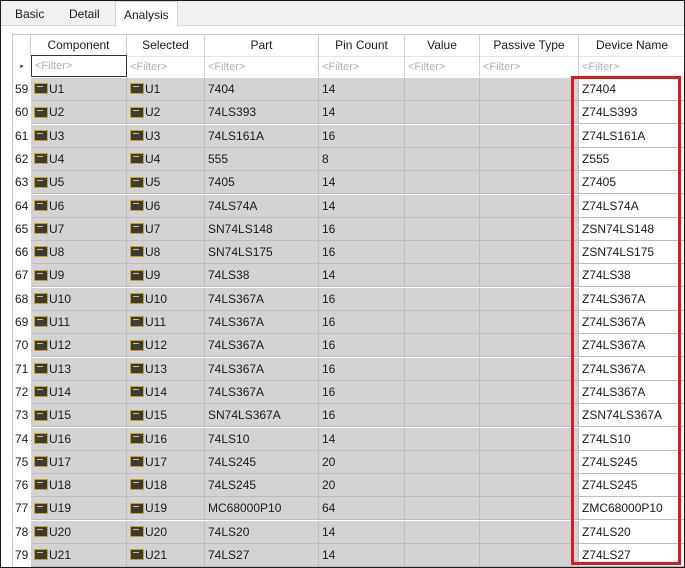 The width and height of the screenshot is (685, 568). Describe the element at coordinates (166, 89) in the screenshot. I see `cell-selected: U1` at that location.